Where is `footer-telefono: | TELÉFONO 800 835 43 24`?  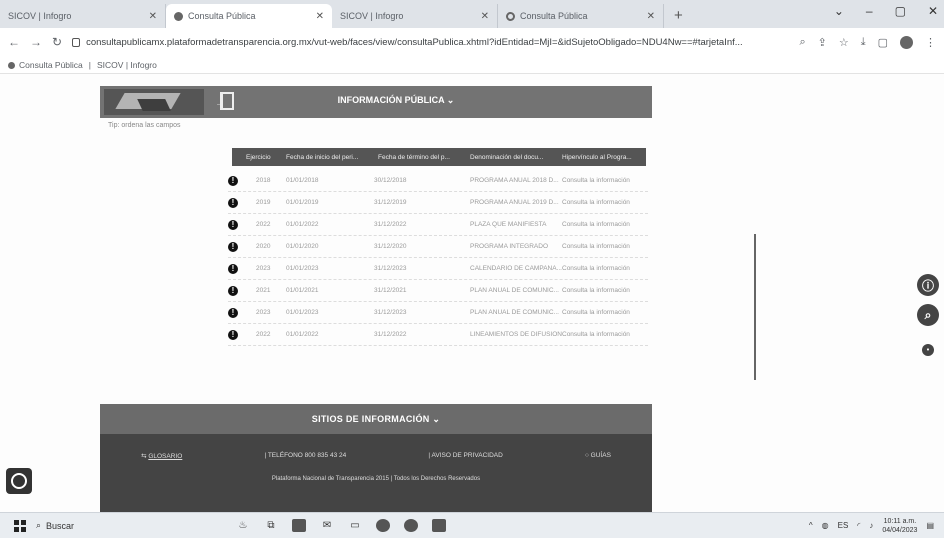 footer-telefono: | TELÉFONO 800 835 43 24 is located at coordinates (305, 455).